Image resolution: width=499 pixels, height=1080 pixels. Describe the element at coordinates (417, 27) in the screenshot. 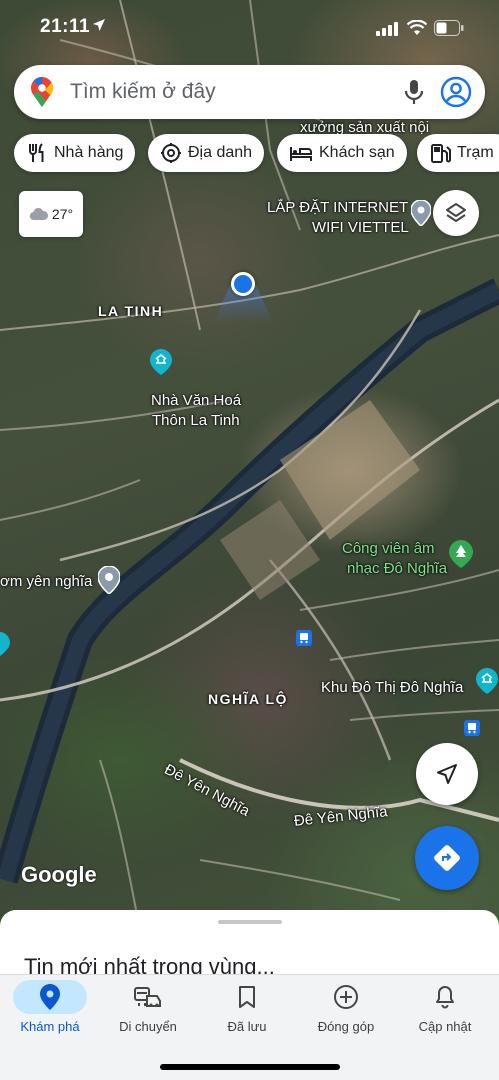

I see `wifi-icon` at that location.